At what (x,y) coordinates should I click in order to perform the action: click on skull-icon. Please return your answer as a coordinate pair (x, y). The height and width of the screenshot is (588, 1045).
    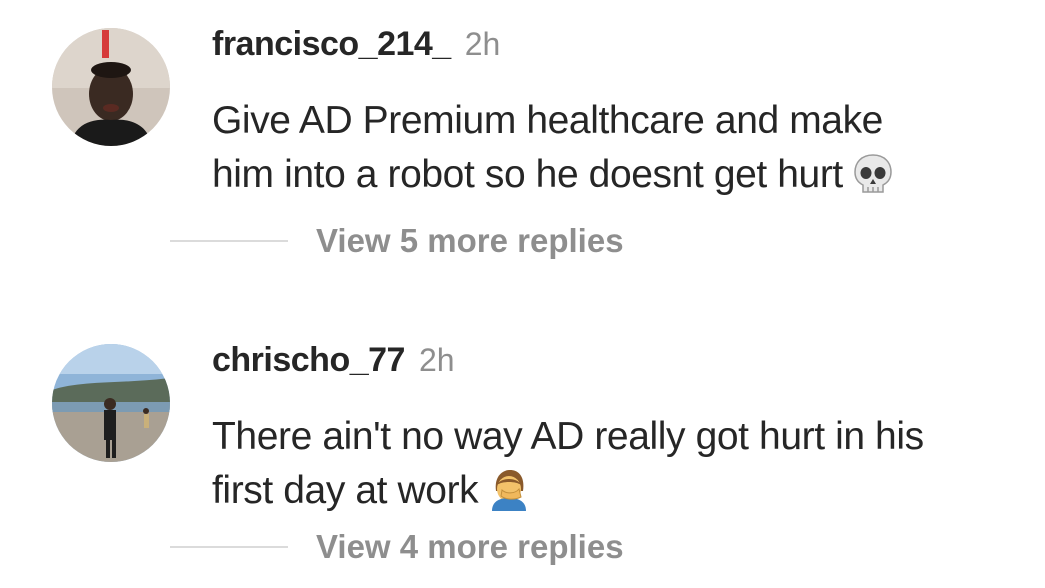
    Looking at the image, I should click on (873, 181).